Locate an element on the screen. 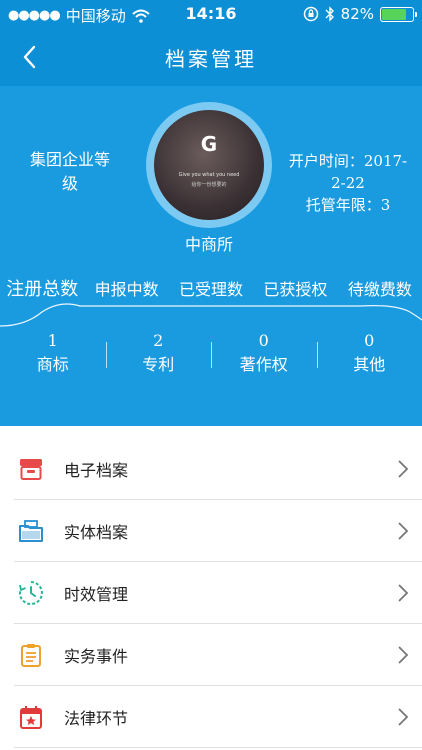 Image resolution: width=422 pixels, height=750 pixels. menu-item-label: 电子档案 is located at coordinates (96, 470).